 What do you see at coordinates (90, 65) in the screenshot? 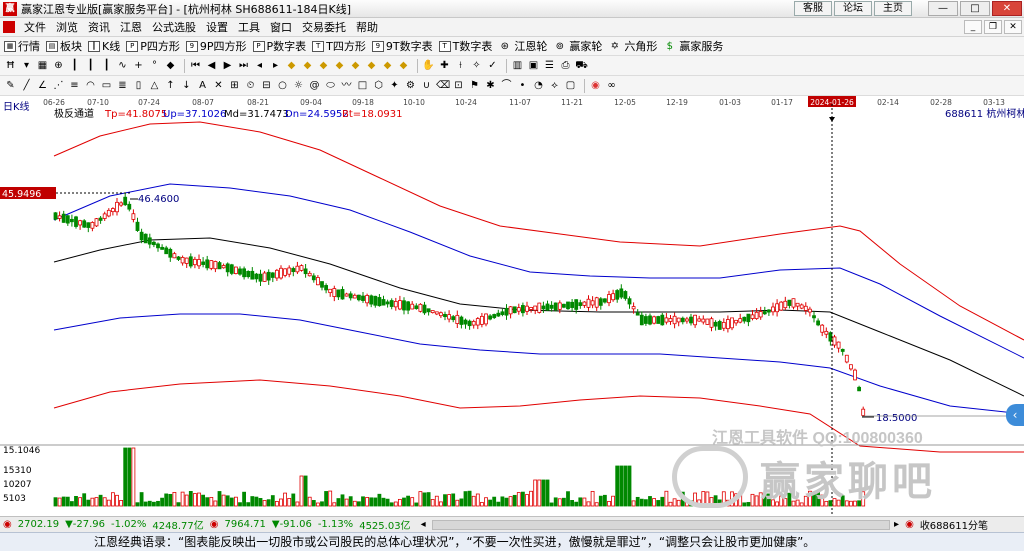
I see `bars-icon: ┃` at bounding box center [90, 65].